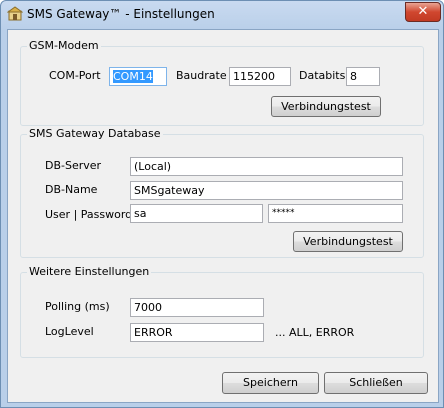  Describe the element at coordinates (201, 75) in the screenshot. I see `baudrate-label: Baudrate` at that location.